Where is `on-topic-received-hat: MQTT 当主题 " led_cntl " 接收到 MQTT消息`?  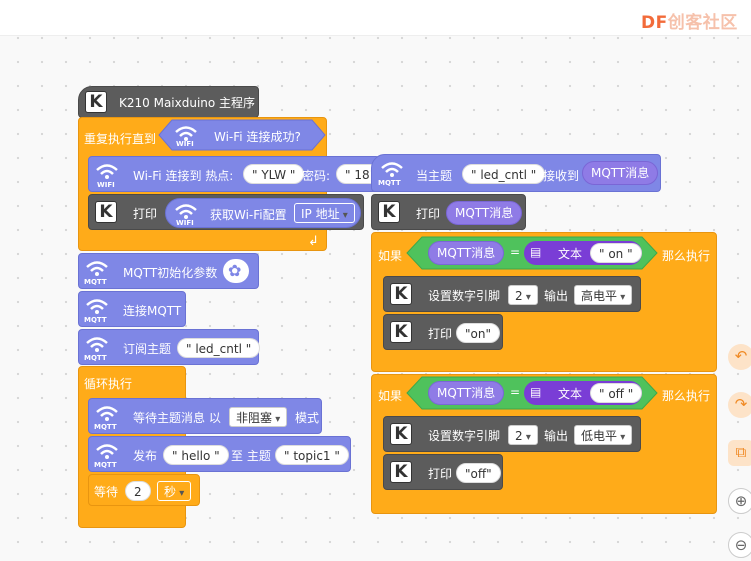 on-topic-received-hat: MQTT 当主题 " led_cntl " 接收到 MQTT消息 is located at coordinates (516, 173).